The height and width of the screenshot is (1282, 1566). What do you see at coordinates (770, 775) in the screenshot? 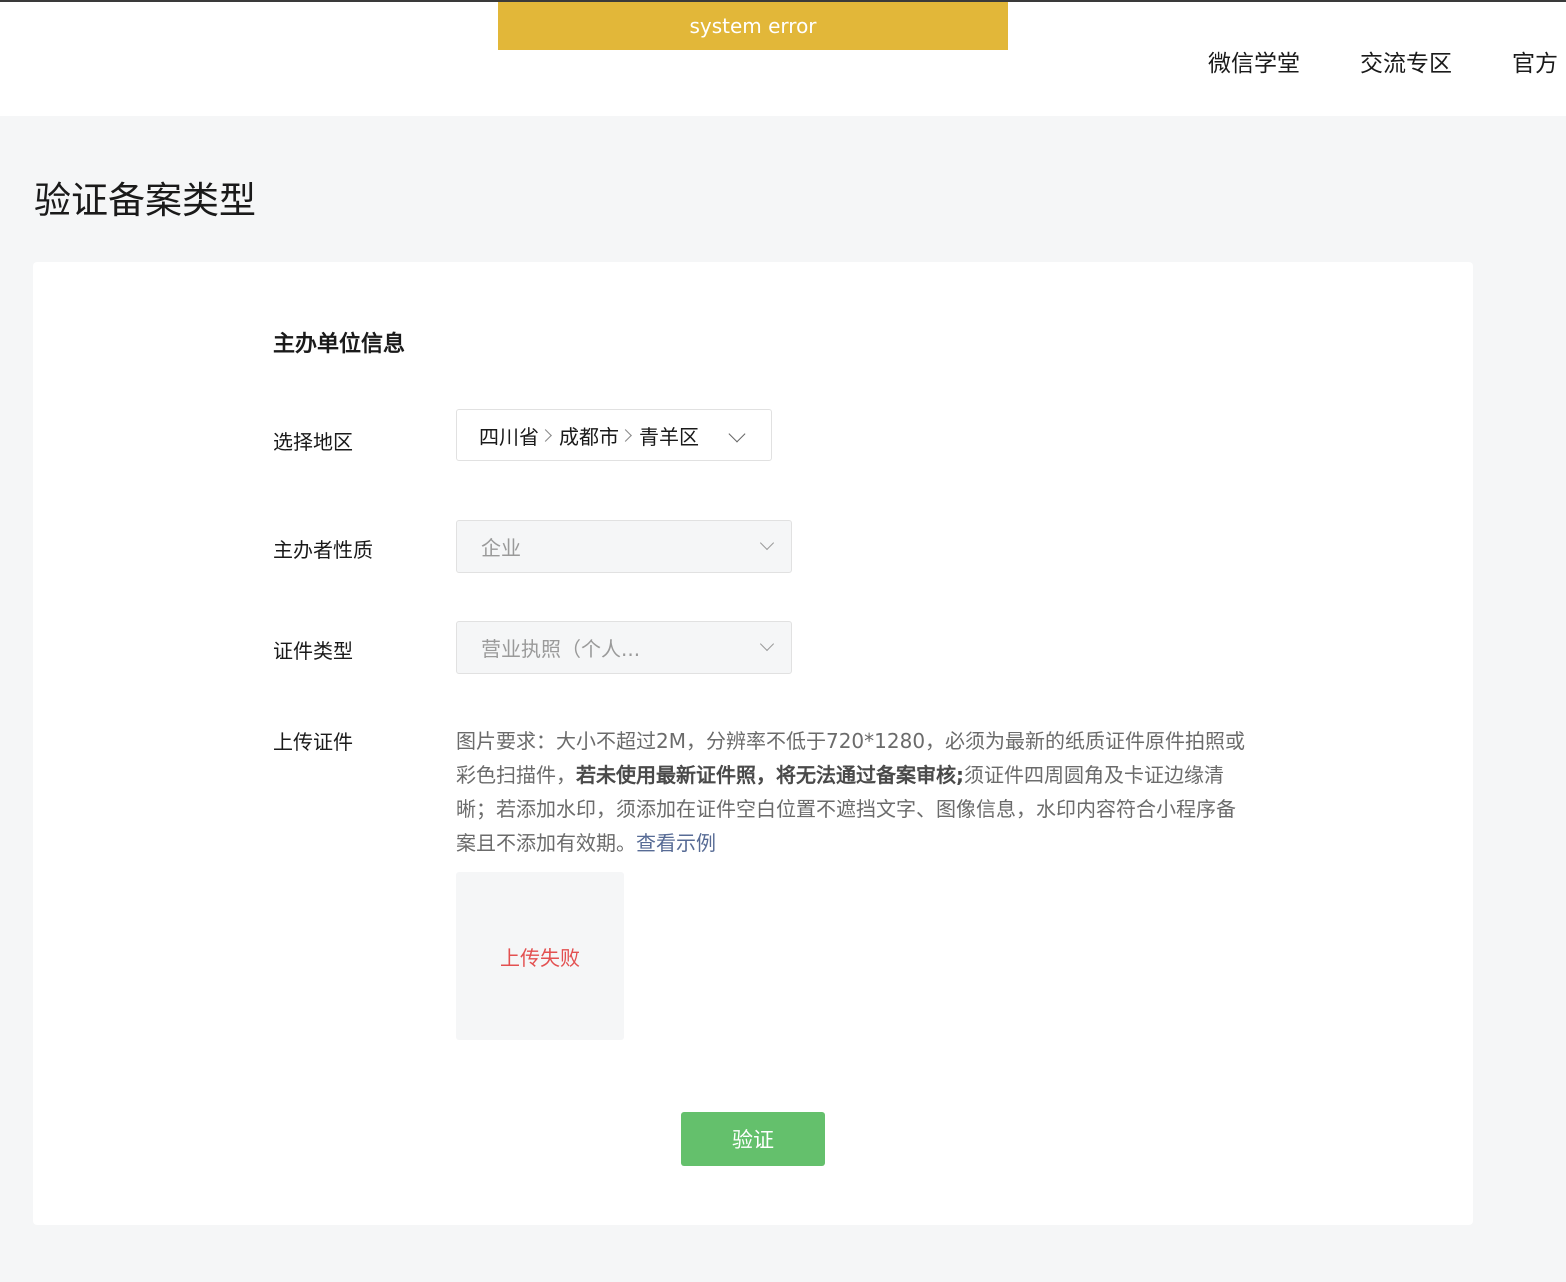
I see `upload-warning: 若未使用最新证件照，将无法通过备案审核;` at bounding box center [770, 775].